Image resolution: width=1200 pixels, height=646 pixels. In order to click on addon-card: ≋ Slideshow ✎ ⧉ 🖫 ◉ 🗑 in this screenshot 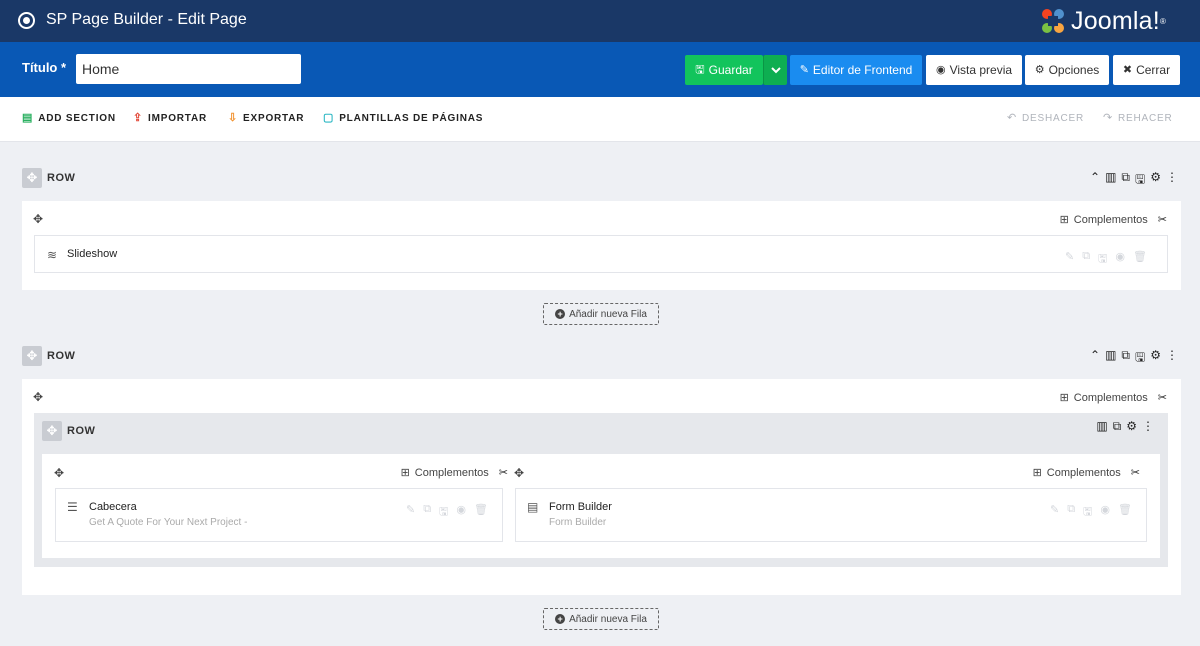, I will do `click(601, 254)`.